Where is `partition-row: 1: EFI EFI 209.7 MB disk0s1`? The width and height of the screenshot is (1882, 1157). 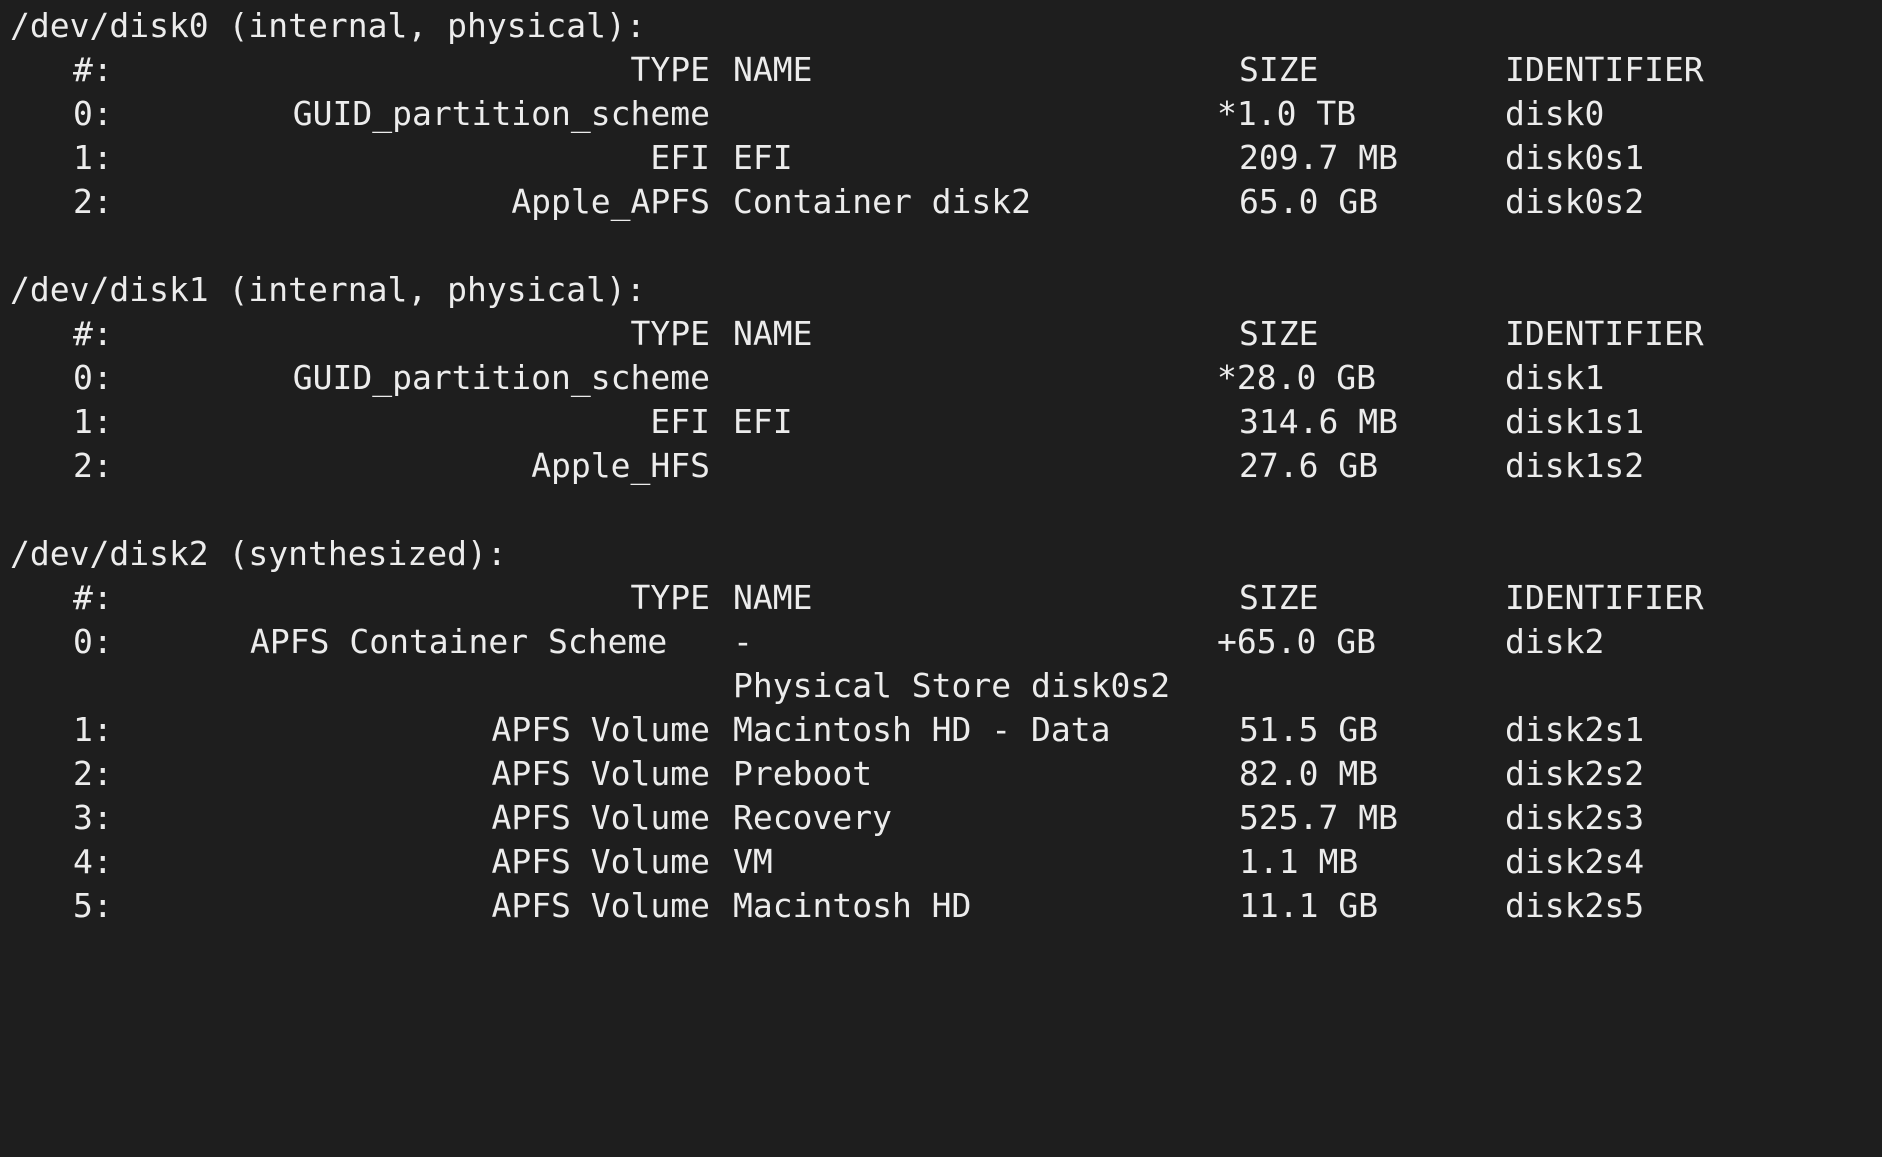
partition-row: 1: EFI EFI 209.7 MB disk0s1 is located at coordinates (941, 158).